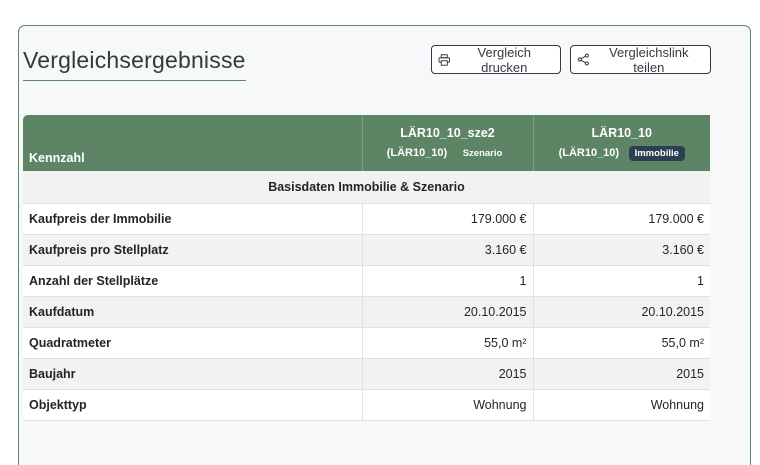 The image size is (760, 465). I want to click on scenario-value: 2015, so click(448, 374).